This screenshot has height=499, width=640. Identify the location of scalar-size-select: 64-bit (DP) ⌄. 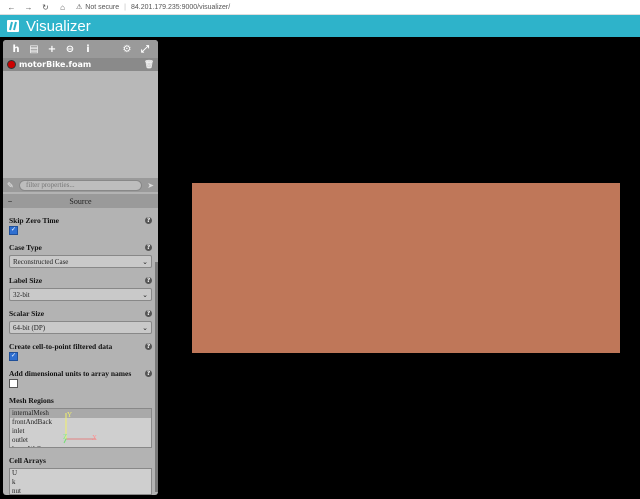
(80, 327).